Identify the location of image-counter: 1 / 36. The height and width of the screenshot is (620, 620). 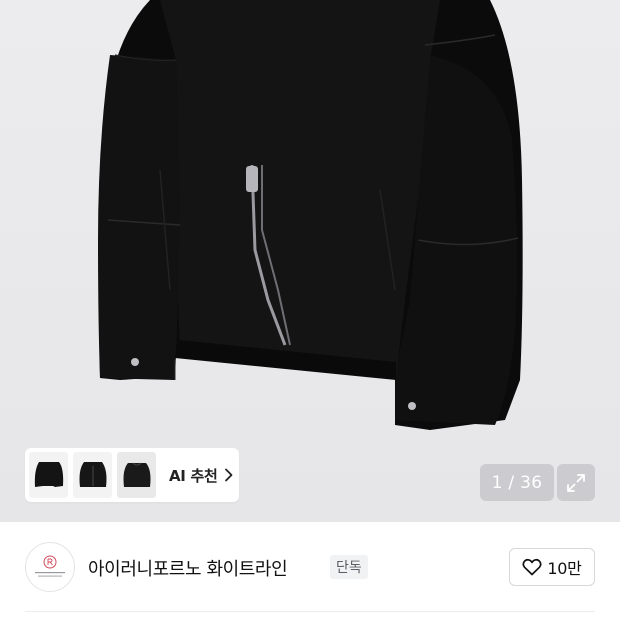
(517, 482).